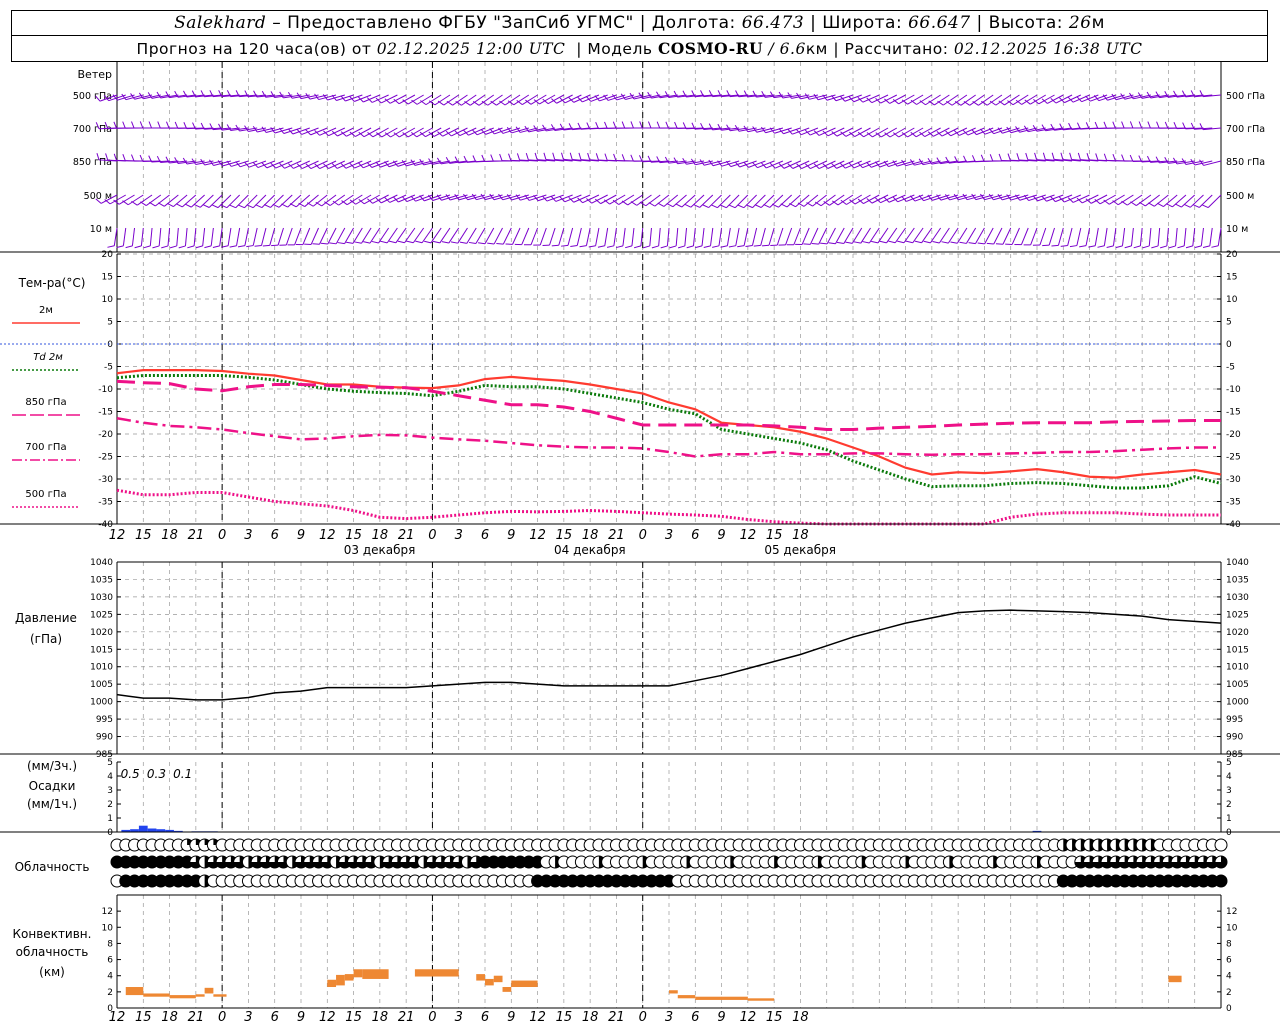 The width and height of the screenshot is (1280, 1024). What do you see at coordinates (45, 447) in the screenshot?
I see `temp-legend-label: 700 гПа` at bounding box center [45, 447].